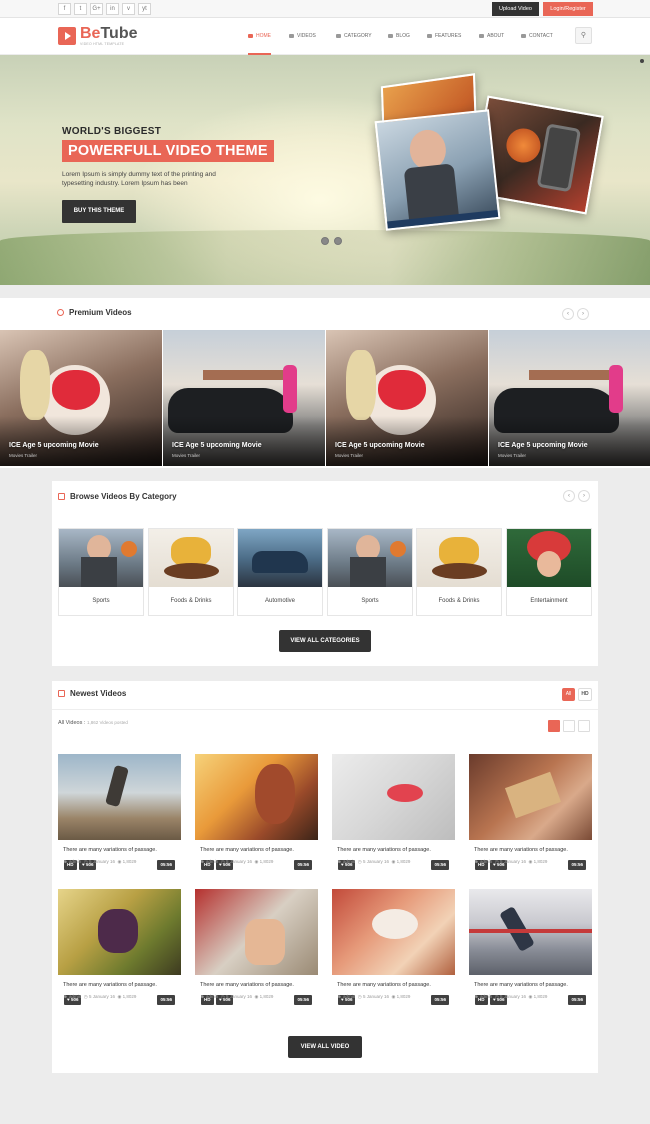  I want to click on nav-videos: VIDEOS, so click(302, 36).